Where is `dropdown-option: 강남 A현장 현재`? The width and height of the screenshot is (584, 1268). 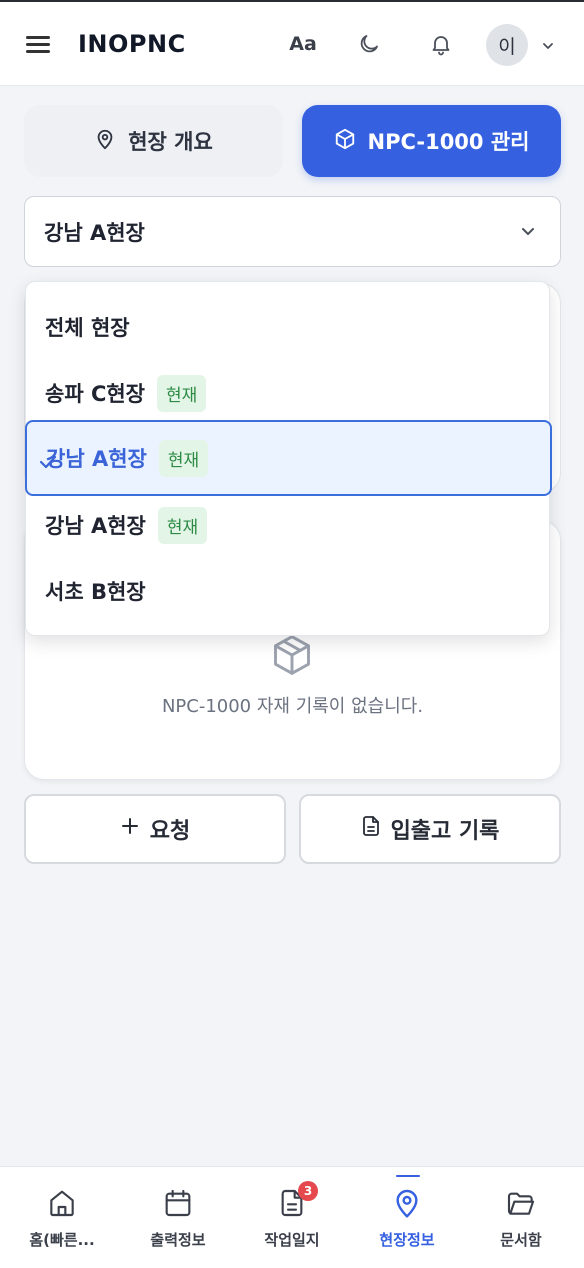
dropdown-option: 강남 A현장 현재 is located at coordinates (288, 525).